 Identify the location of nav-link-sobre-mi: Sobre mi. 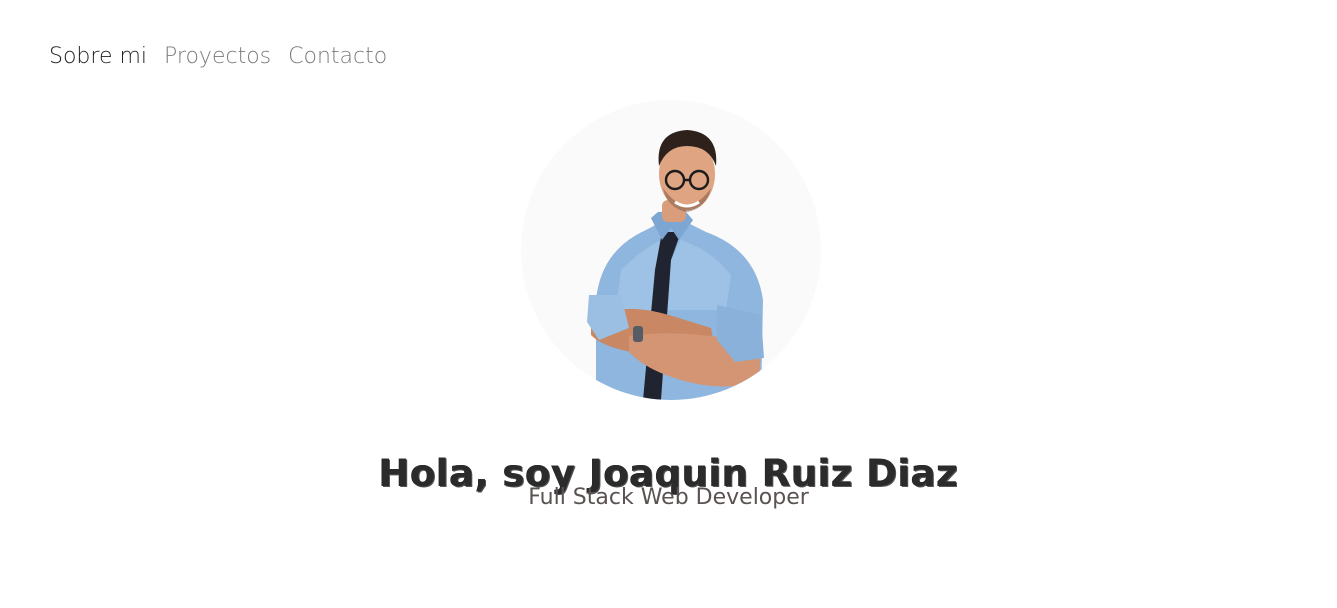
(98, 57).